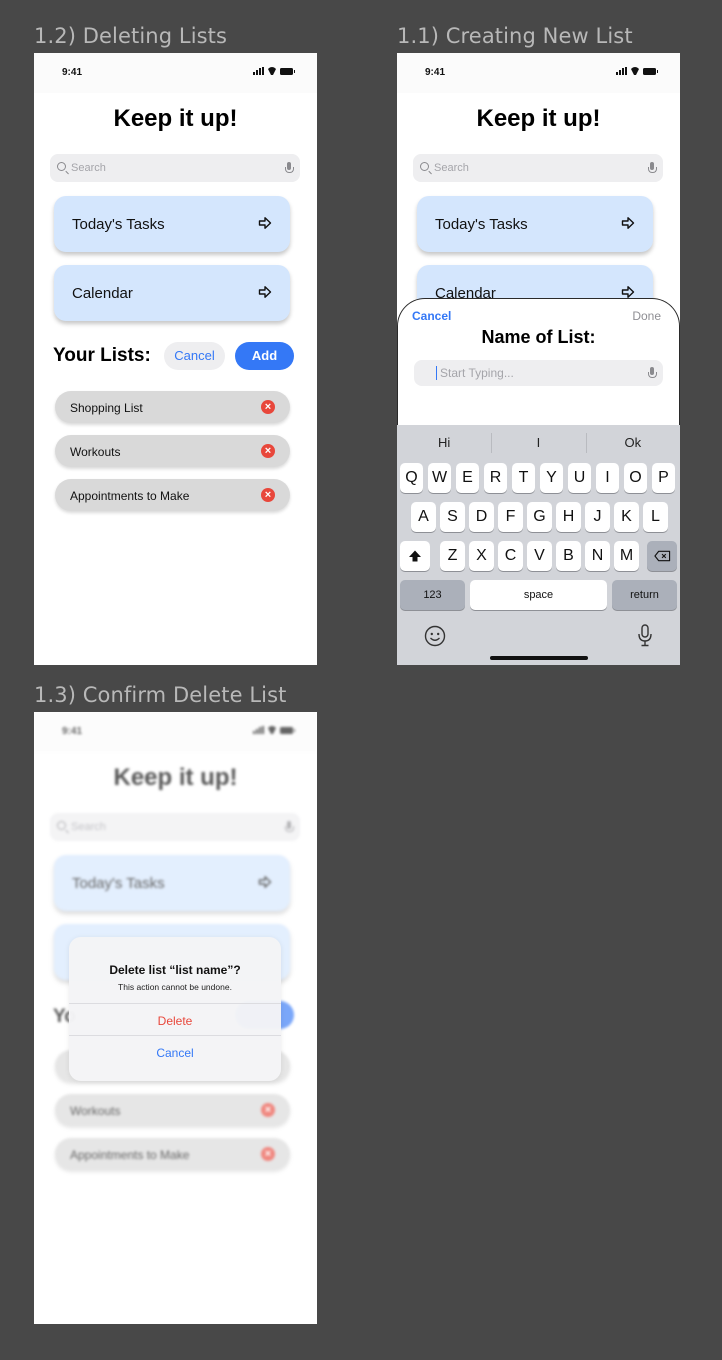 The image size is (722, 1360). What do you see at coordinates (663, 478) in the screenshot?
I see `key: P` at bounding box center [663, 478].